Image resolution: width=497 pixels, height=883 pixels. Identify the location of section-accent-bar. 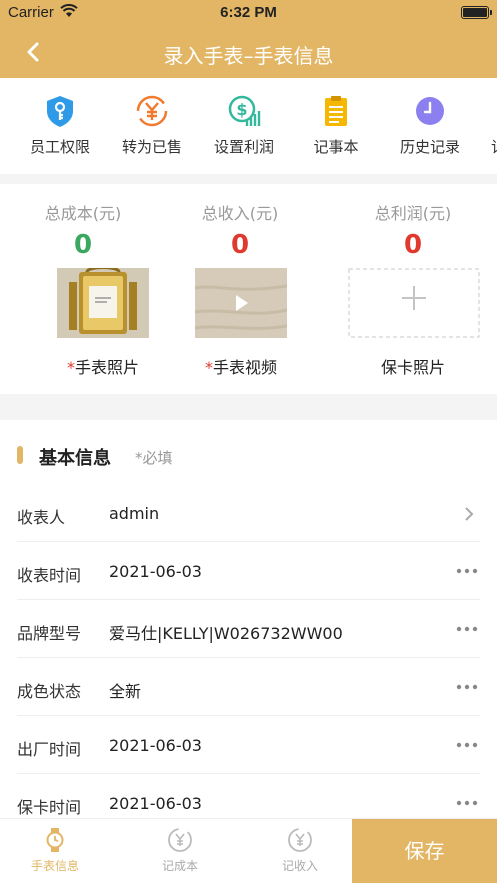
(20, 455).